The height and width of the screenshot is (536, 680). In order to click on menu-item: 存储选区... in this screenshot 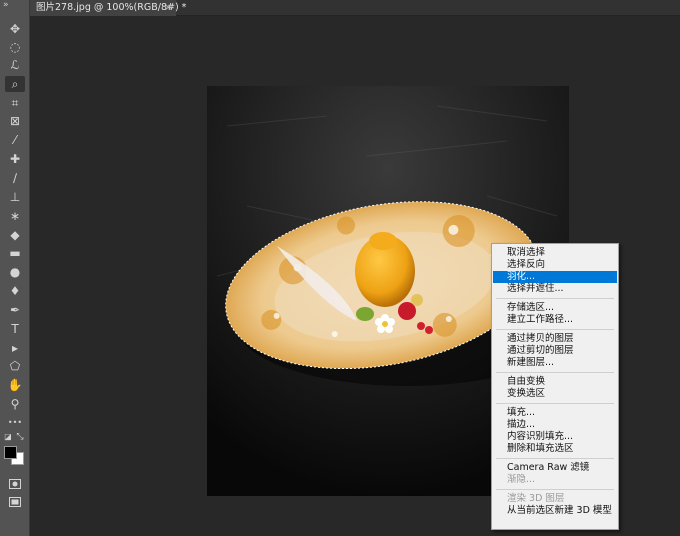, I will do `click(555, 308)`.